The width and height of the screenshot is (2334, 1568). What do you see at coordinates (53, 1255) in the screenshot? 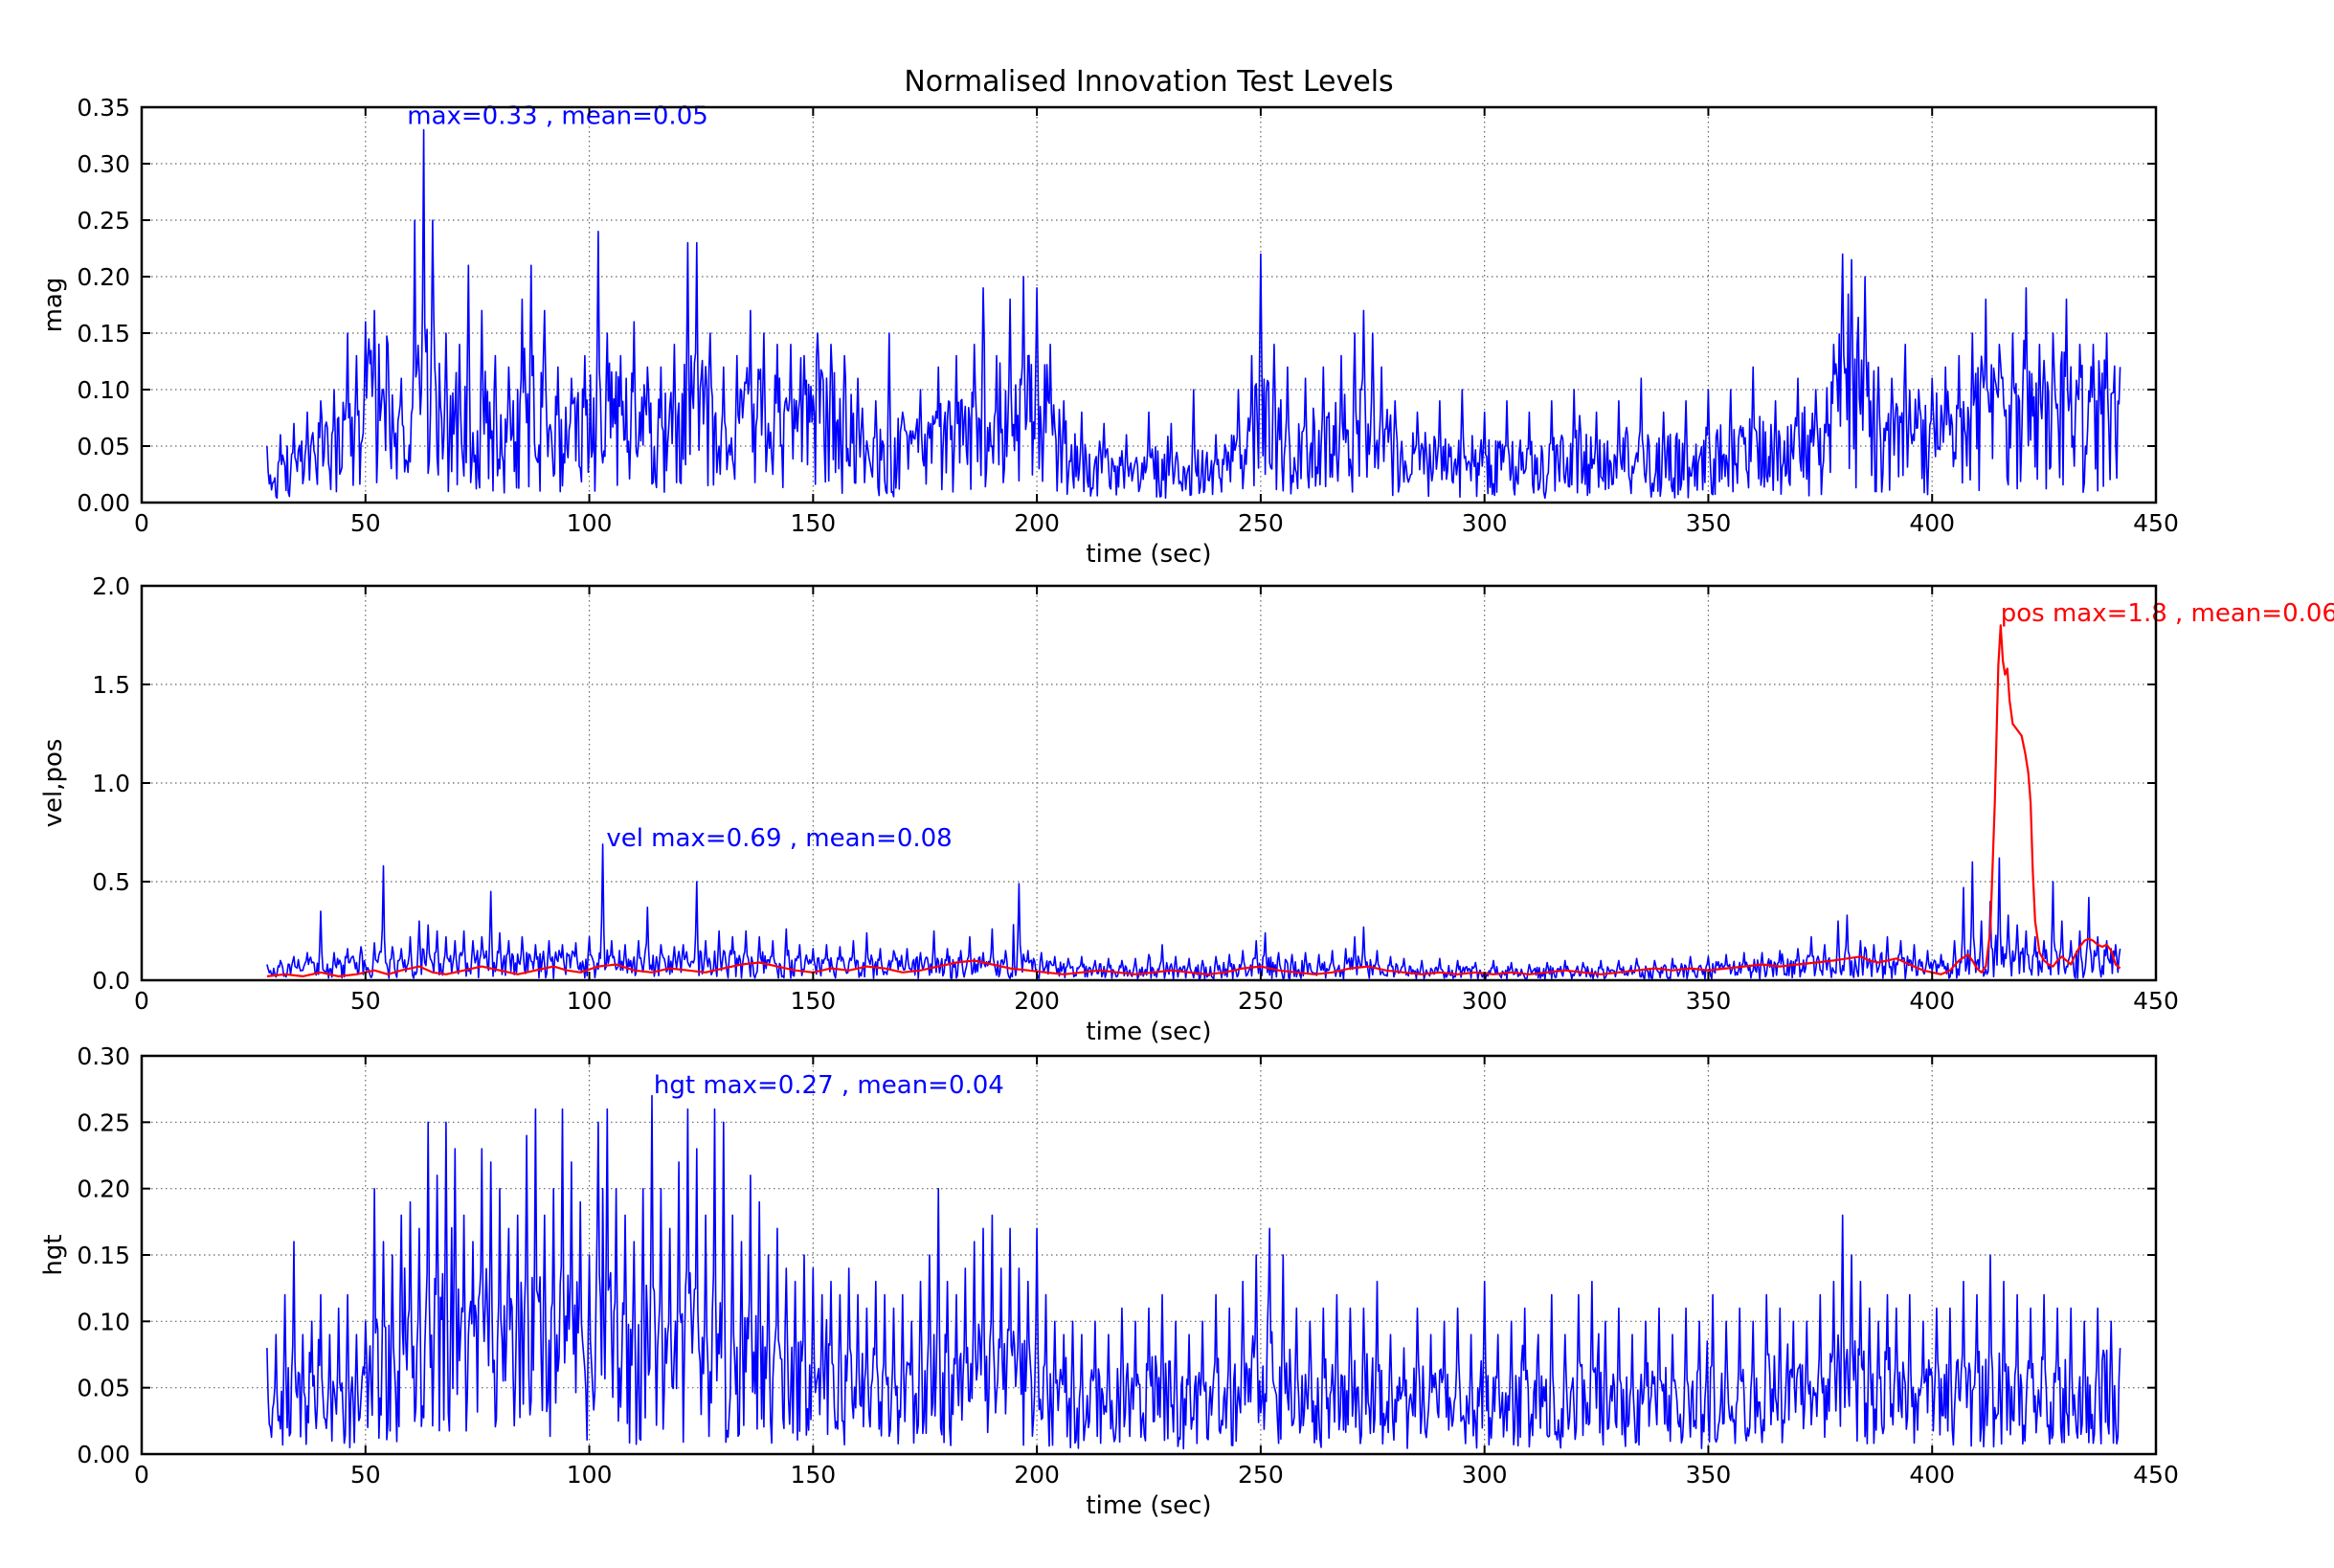
I see `y-axis-label: hgt` at bounding box center [53, 1255].